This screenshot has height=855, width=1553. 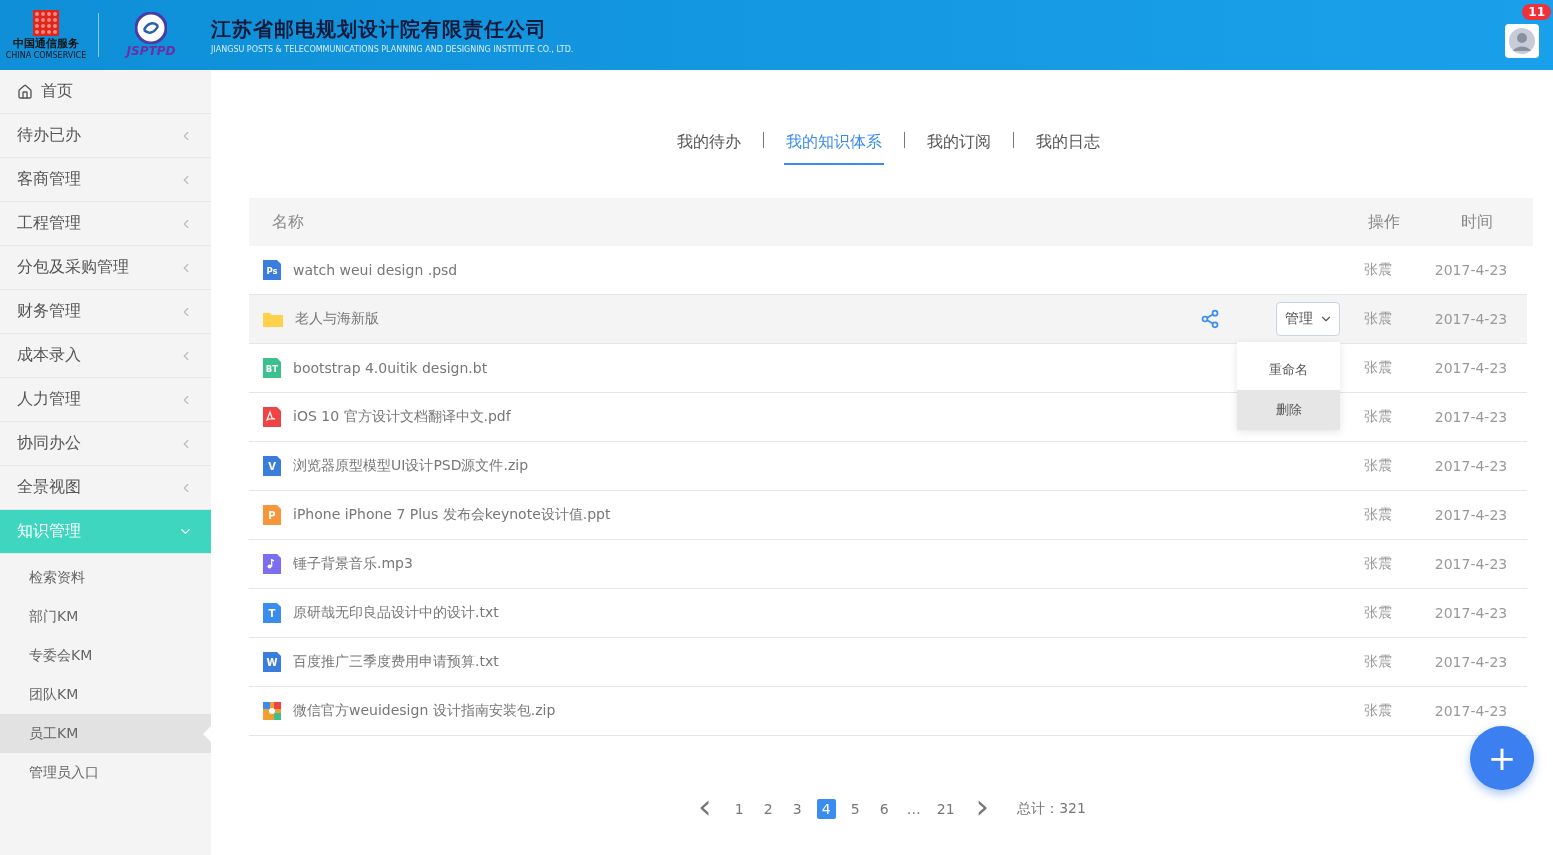 I want to click on company-subtitle: JIANGSU POSTS & TELECOMMUNICATIONS PLANNING AND DESIGNING INSTITUTE CO., LTD., so click(x=392, y=49).